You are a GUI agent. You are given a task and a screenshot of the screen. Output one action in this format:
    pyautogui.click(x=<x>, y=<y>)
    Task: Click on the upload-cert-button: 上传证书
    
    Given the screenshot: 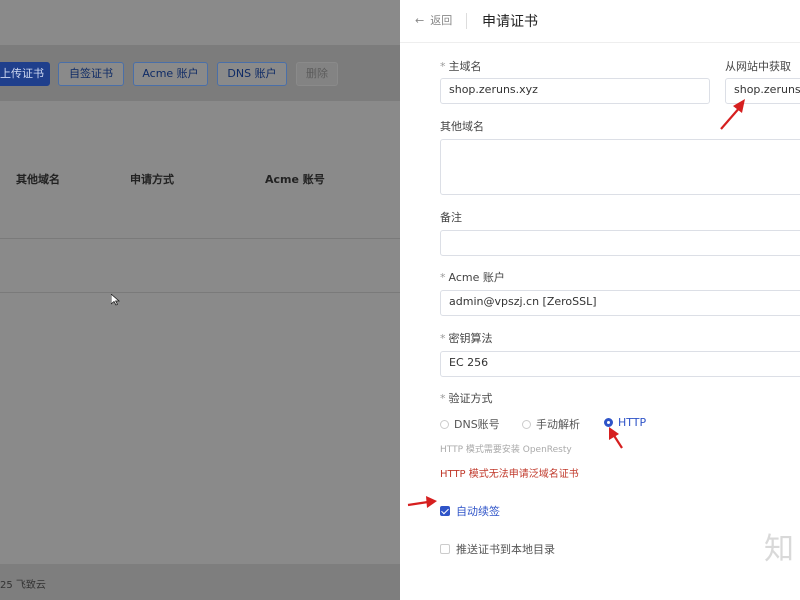 What is the action you would take?
    pyautogui.click(x=25, y=74)
    